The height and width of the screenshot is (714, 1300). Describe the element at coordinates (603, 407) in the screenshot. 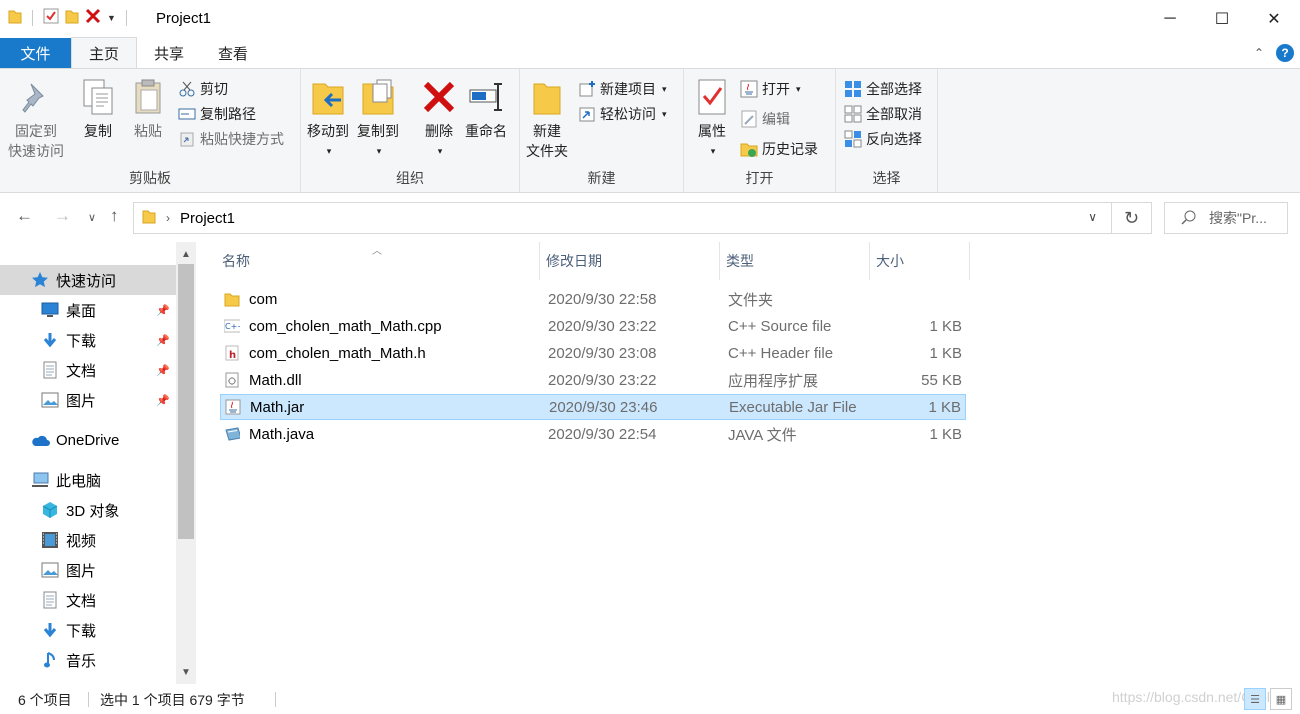

I see `file-date: 2020/9/30 23:46` at that location.